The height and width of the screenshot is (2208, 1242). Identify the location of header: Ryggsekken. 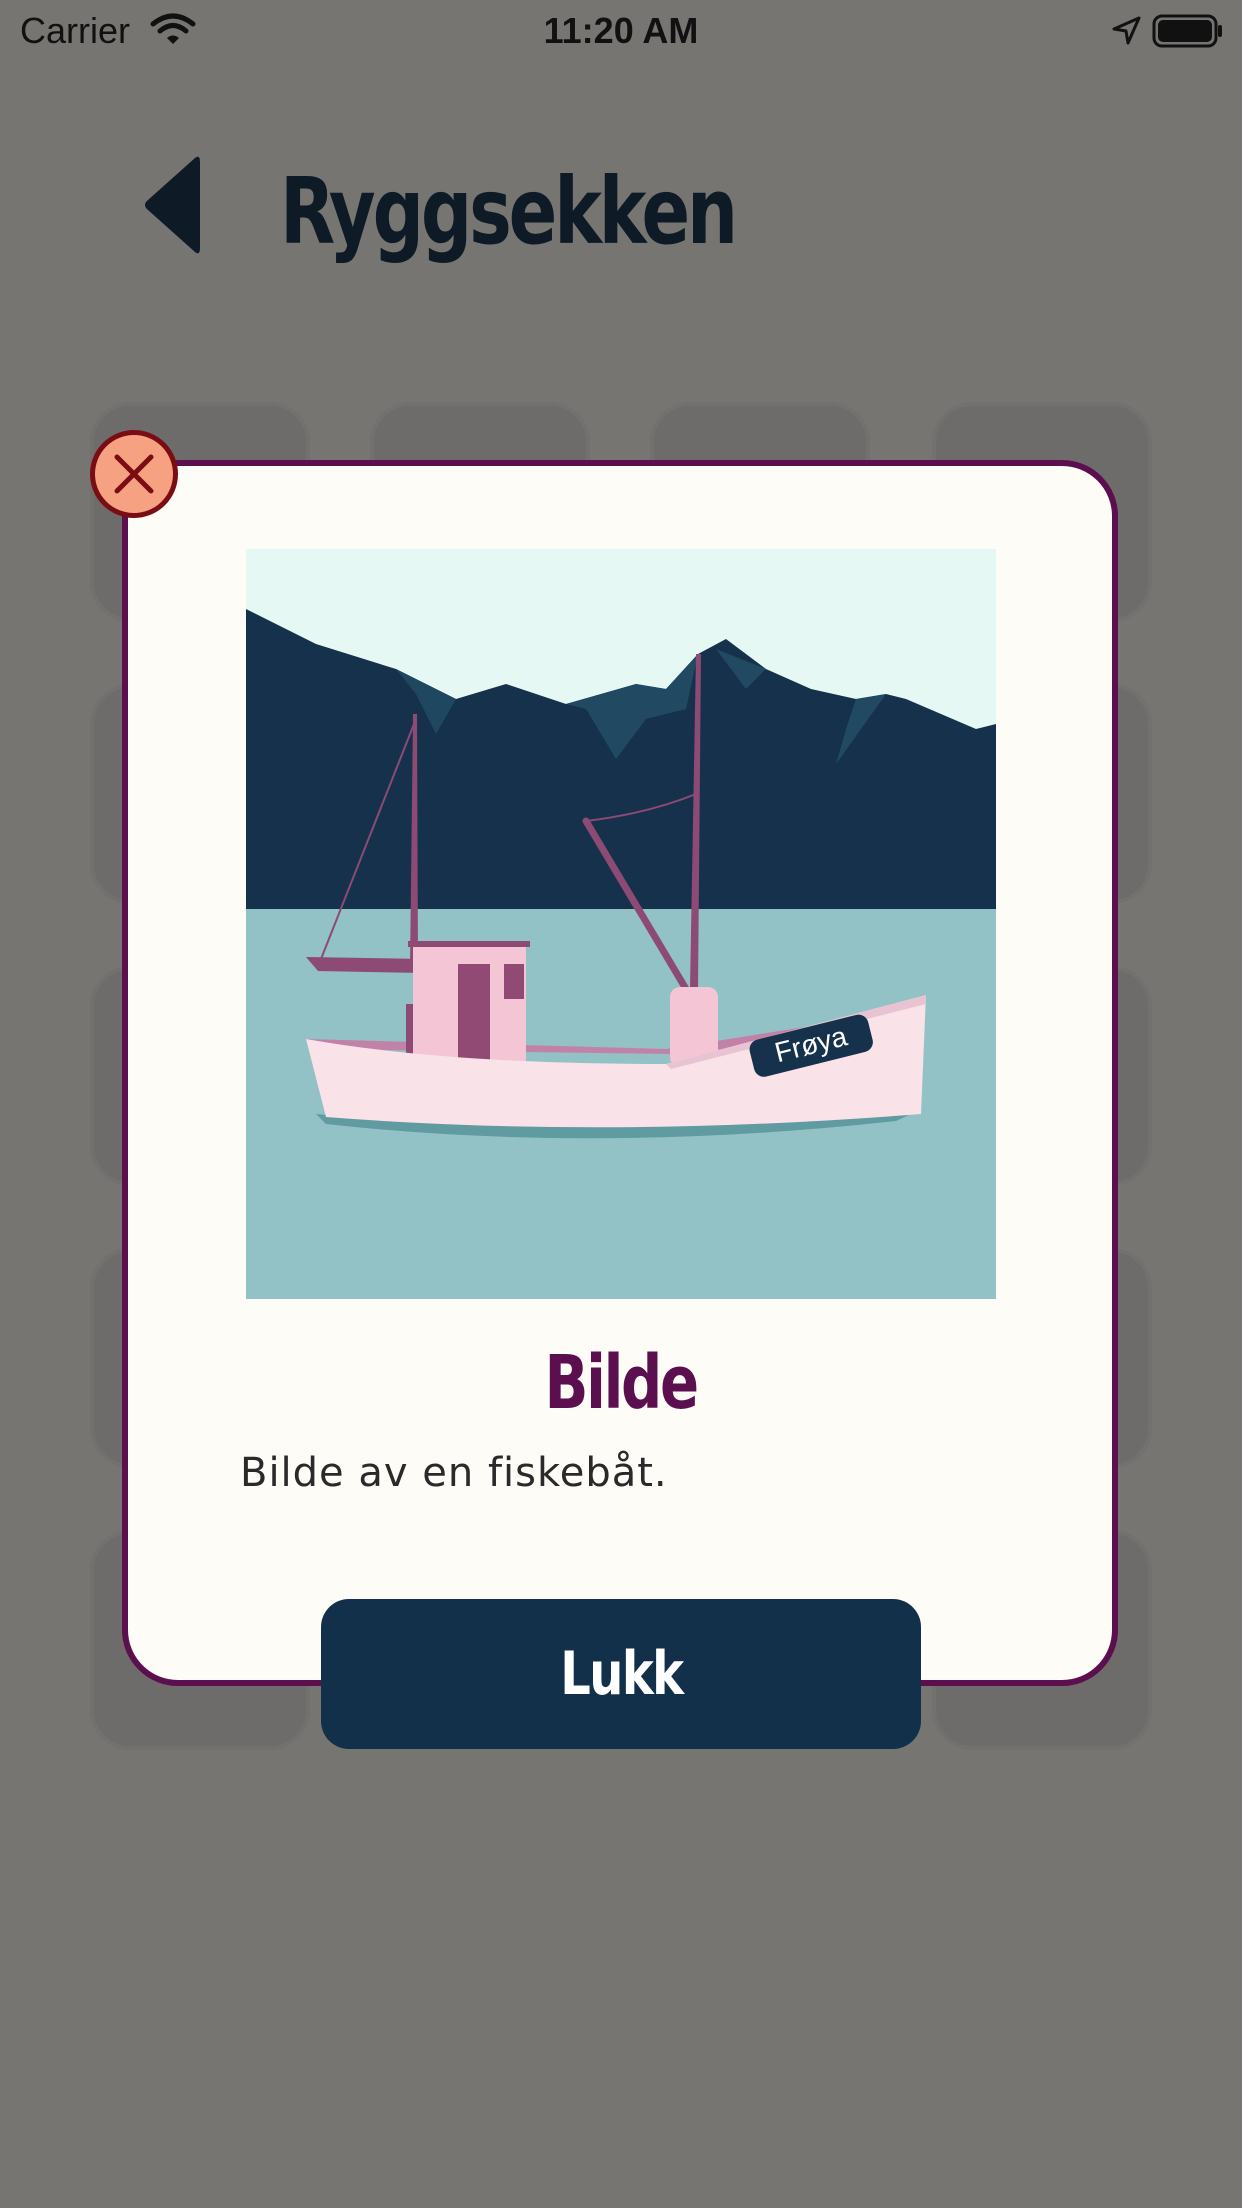
(621, 205).